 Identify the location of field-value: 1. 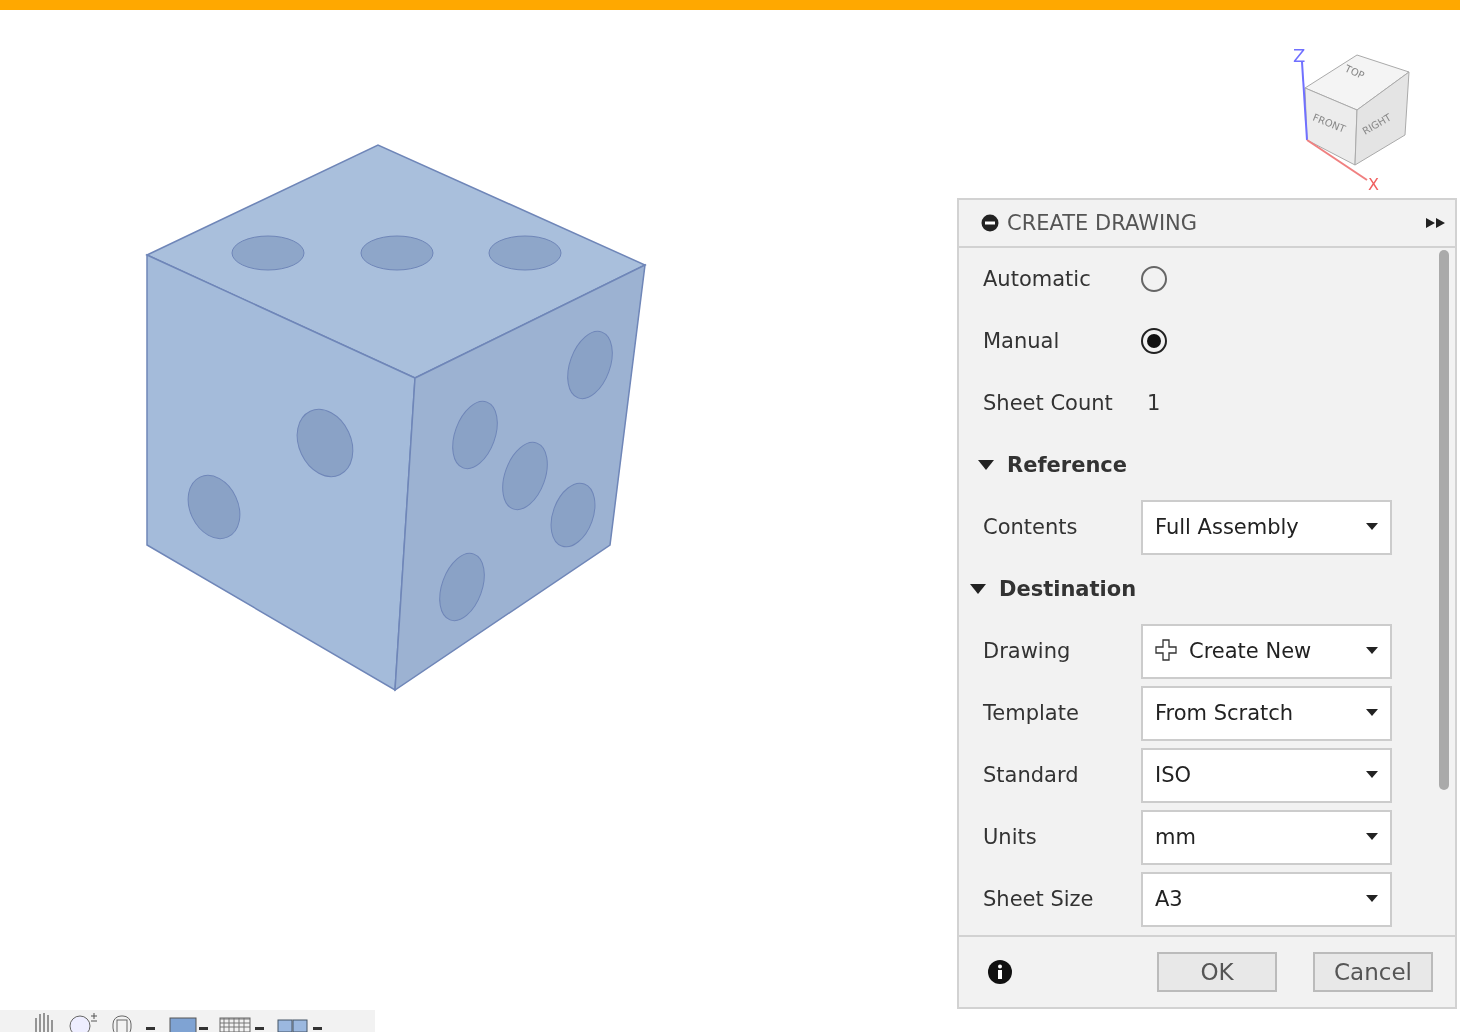
(1153, 403).